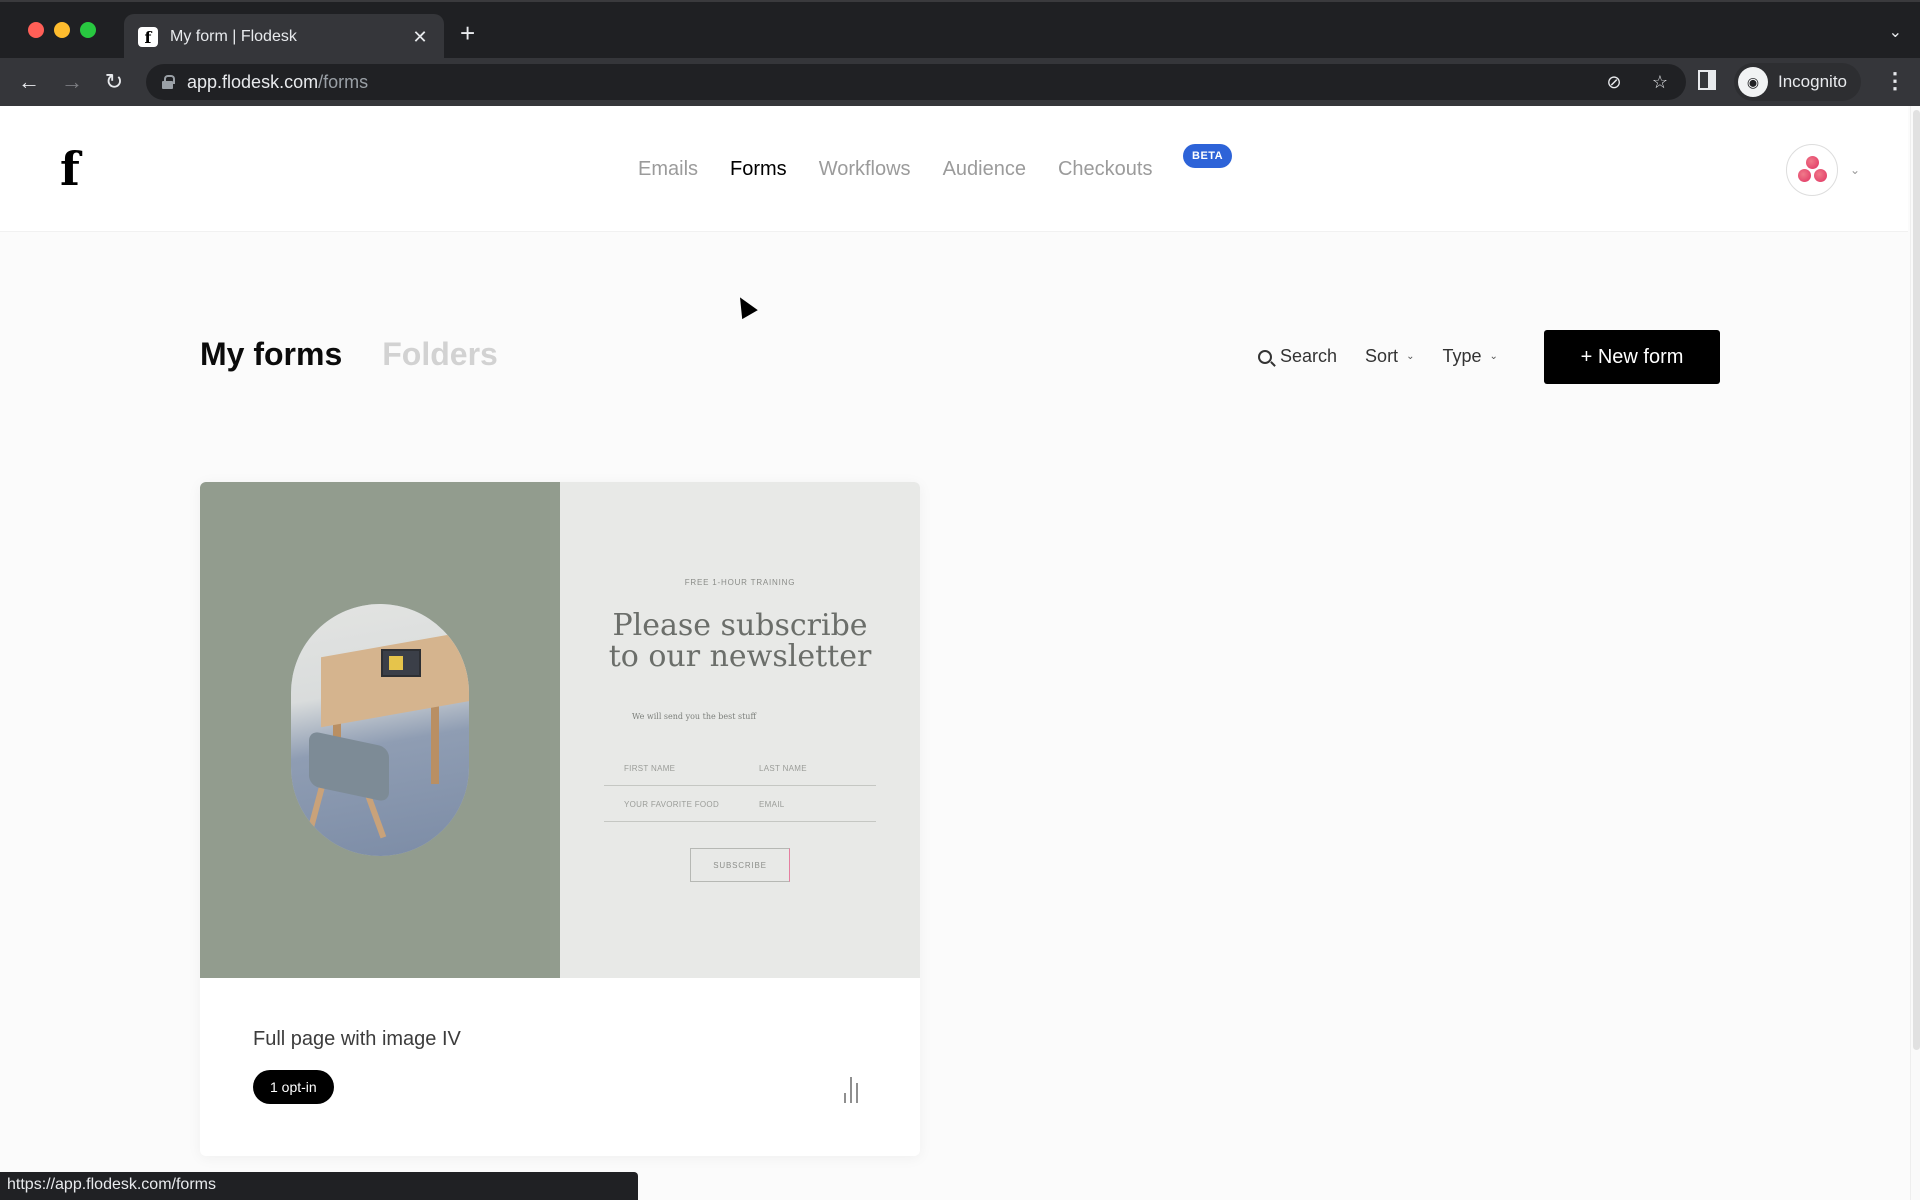 The width and height of the screenshot is (1920, 1200). I want to click on window-close-button, so click(36, 30).